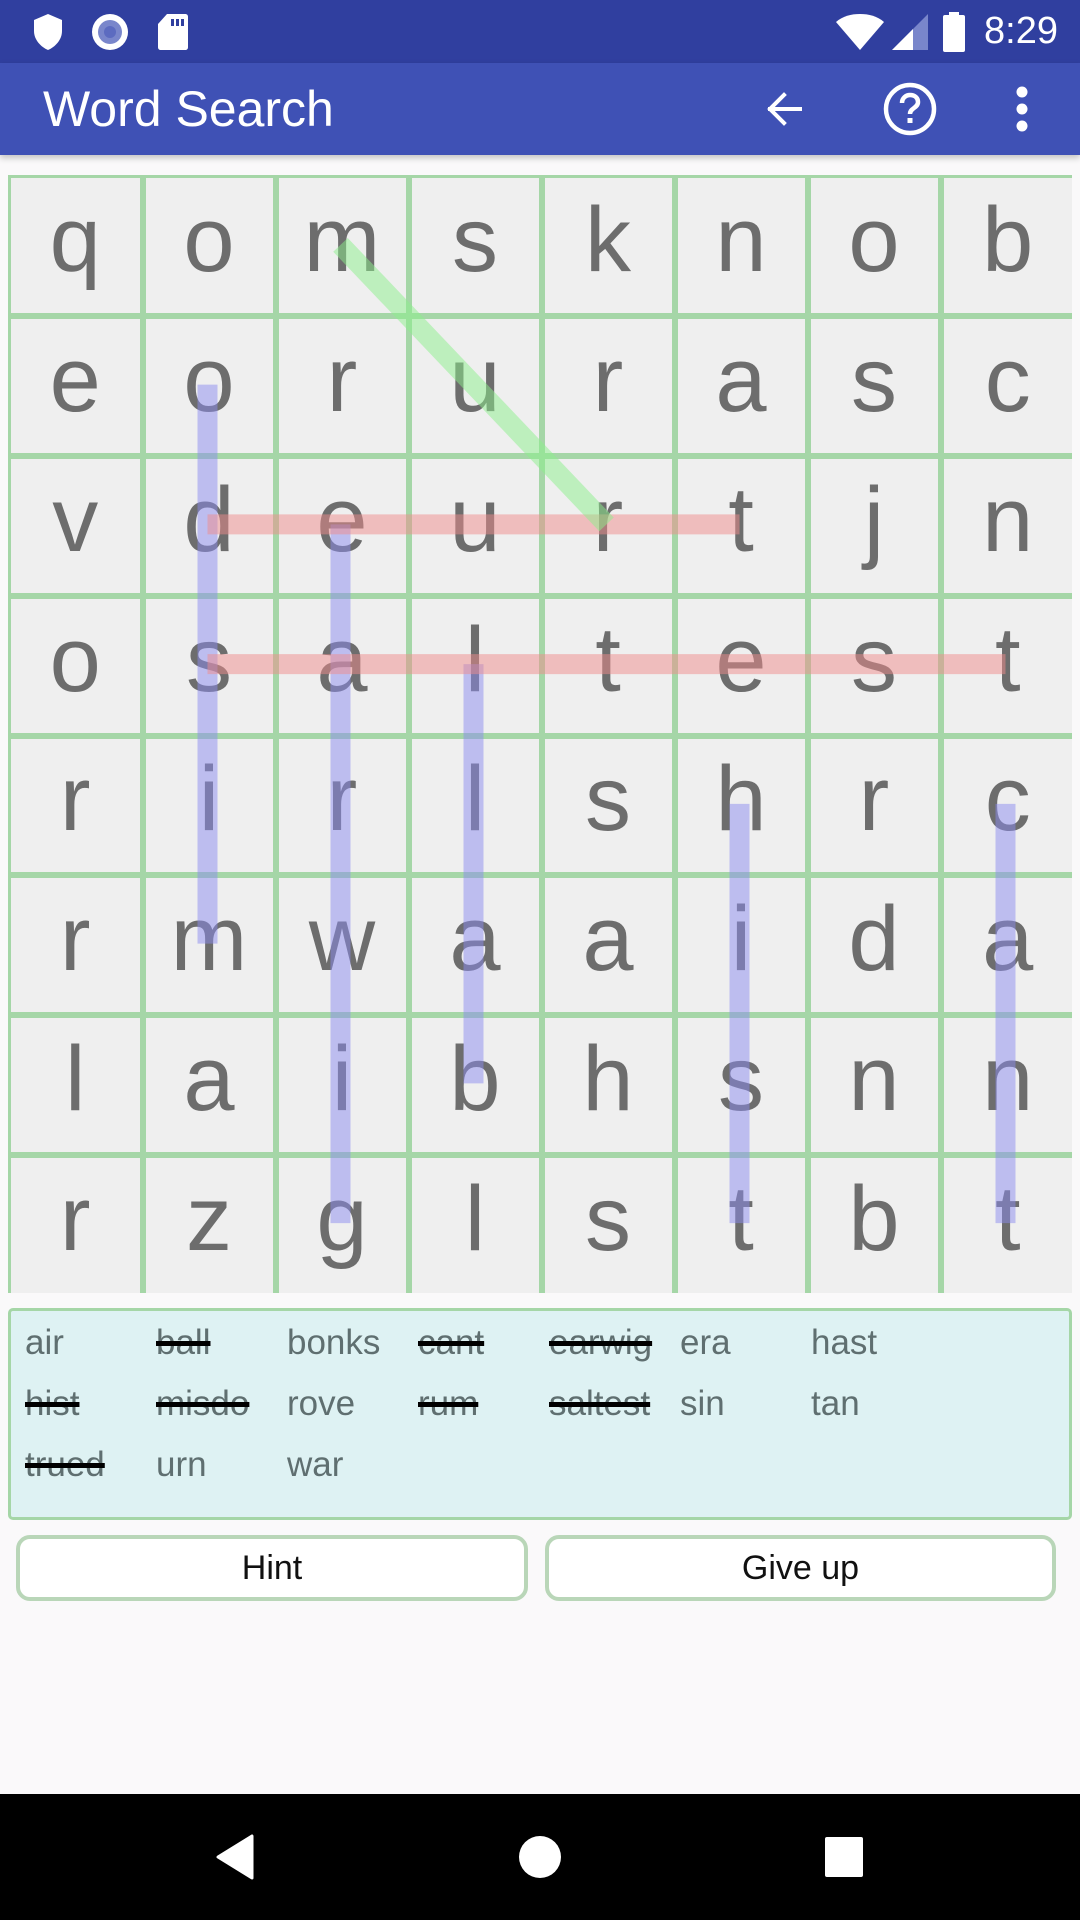 The width and height of the screenshot is (1080, 1920). What do you see at coordinates (540, 31) in the screenshot?
I see `status-bar: 8:29` at bounding box center [540, 31].